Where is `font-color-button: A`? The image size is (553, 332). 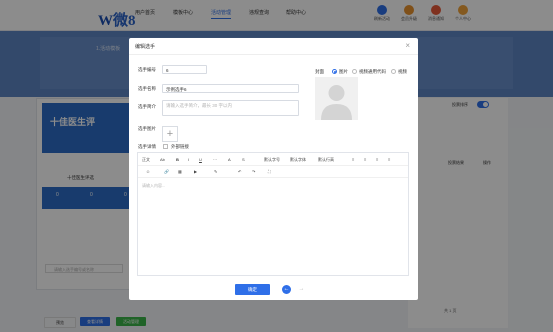
font-color-button: A is located at coordinates (229, 159).